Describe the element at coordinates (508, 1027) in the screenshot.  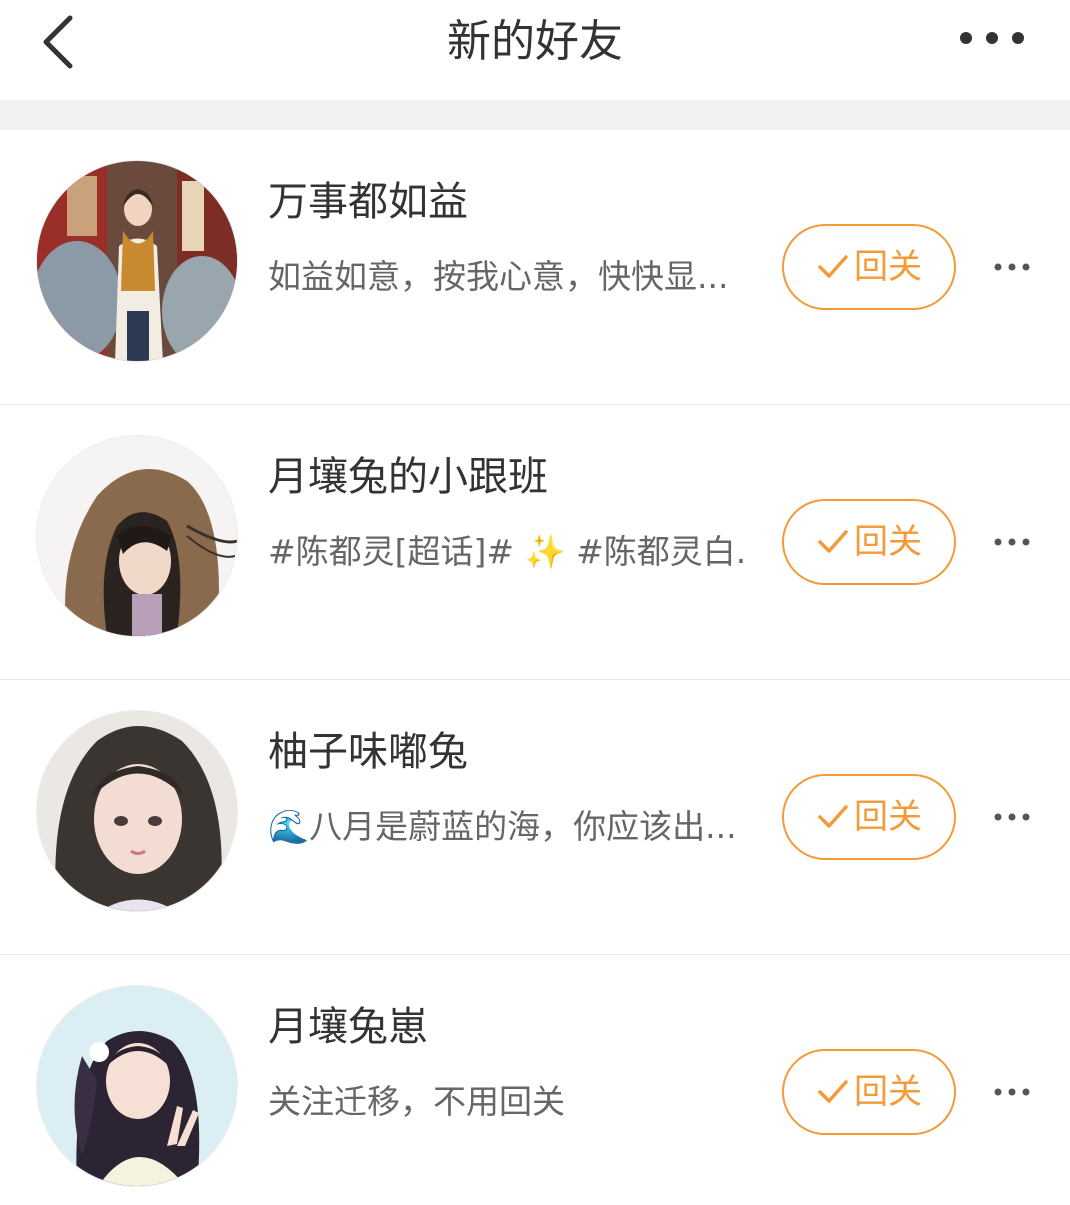
I see `friend-name: 月壤兔崽` at that location.